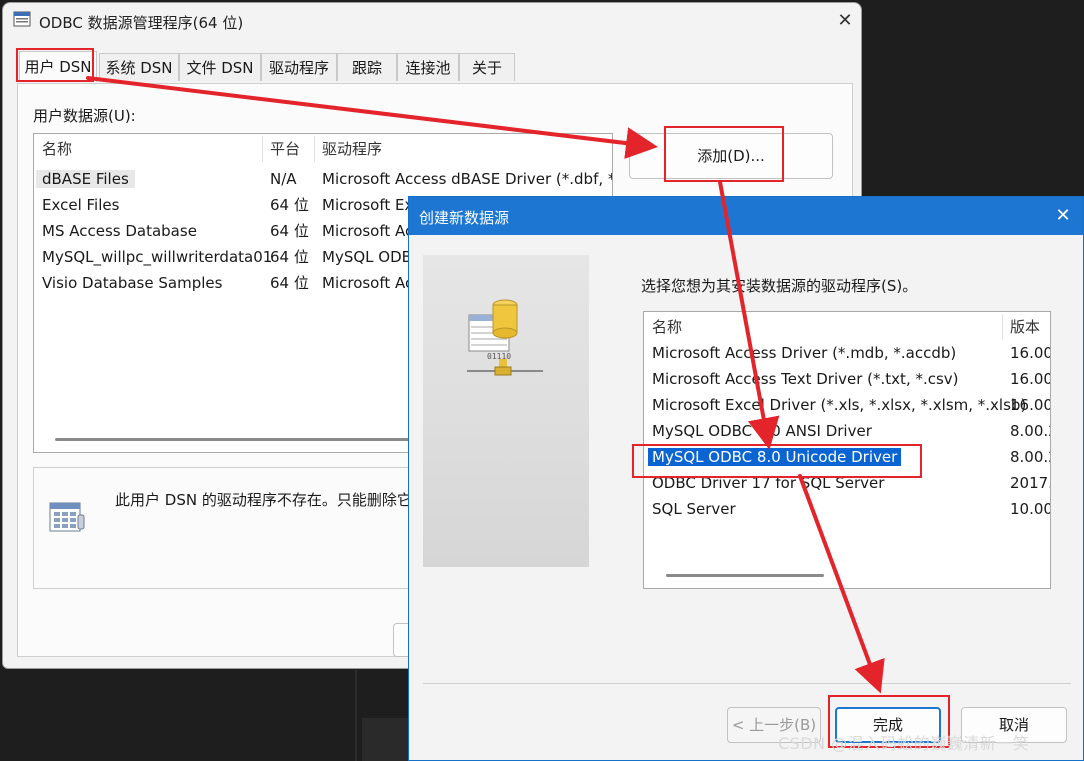 The height and width of the screenshot is (761, 1084). Describe the element at coordinates (749, 315) in the screenshot. I see `arrow-add-to-driver` at that location.